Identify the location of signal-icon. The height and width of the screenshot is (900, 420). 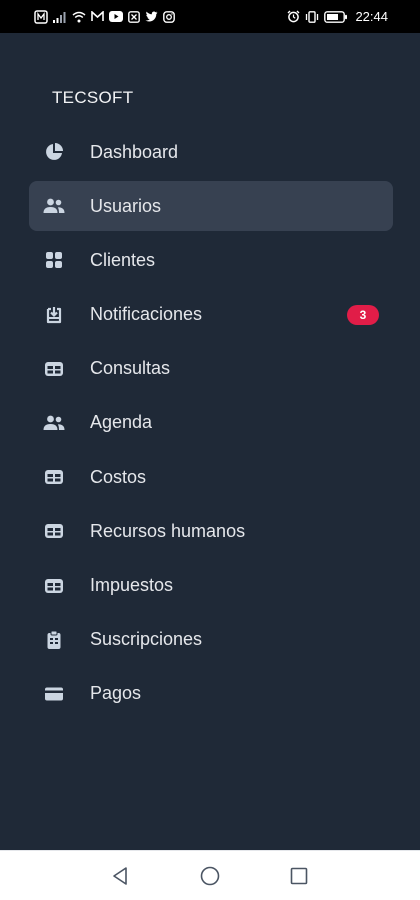
(60, 17).